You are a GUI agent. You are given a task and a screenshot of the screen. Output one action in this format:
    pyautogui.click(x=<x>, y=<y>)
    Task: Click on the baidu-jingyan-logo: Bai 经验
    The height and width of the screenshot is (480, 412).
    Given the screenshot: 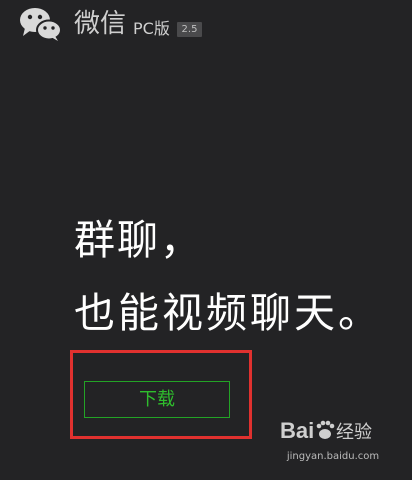 What is the action you would take?
    pyautogui.click(x=326, y=430)
    